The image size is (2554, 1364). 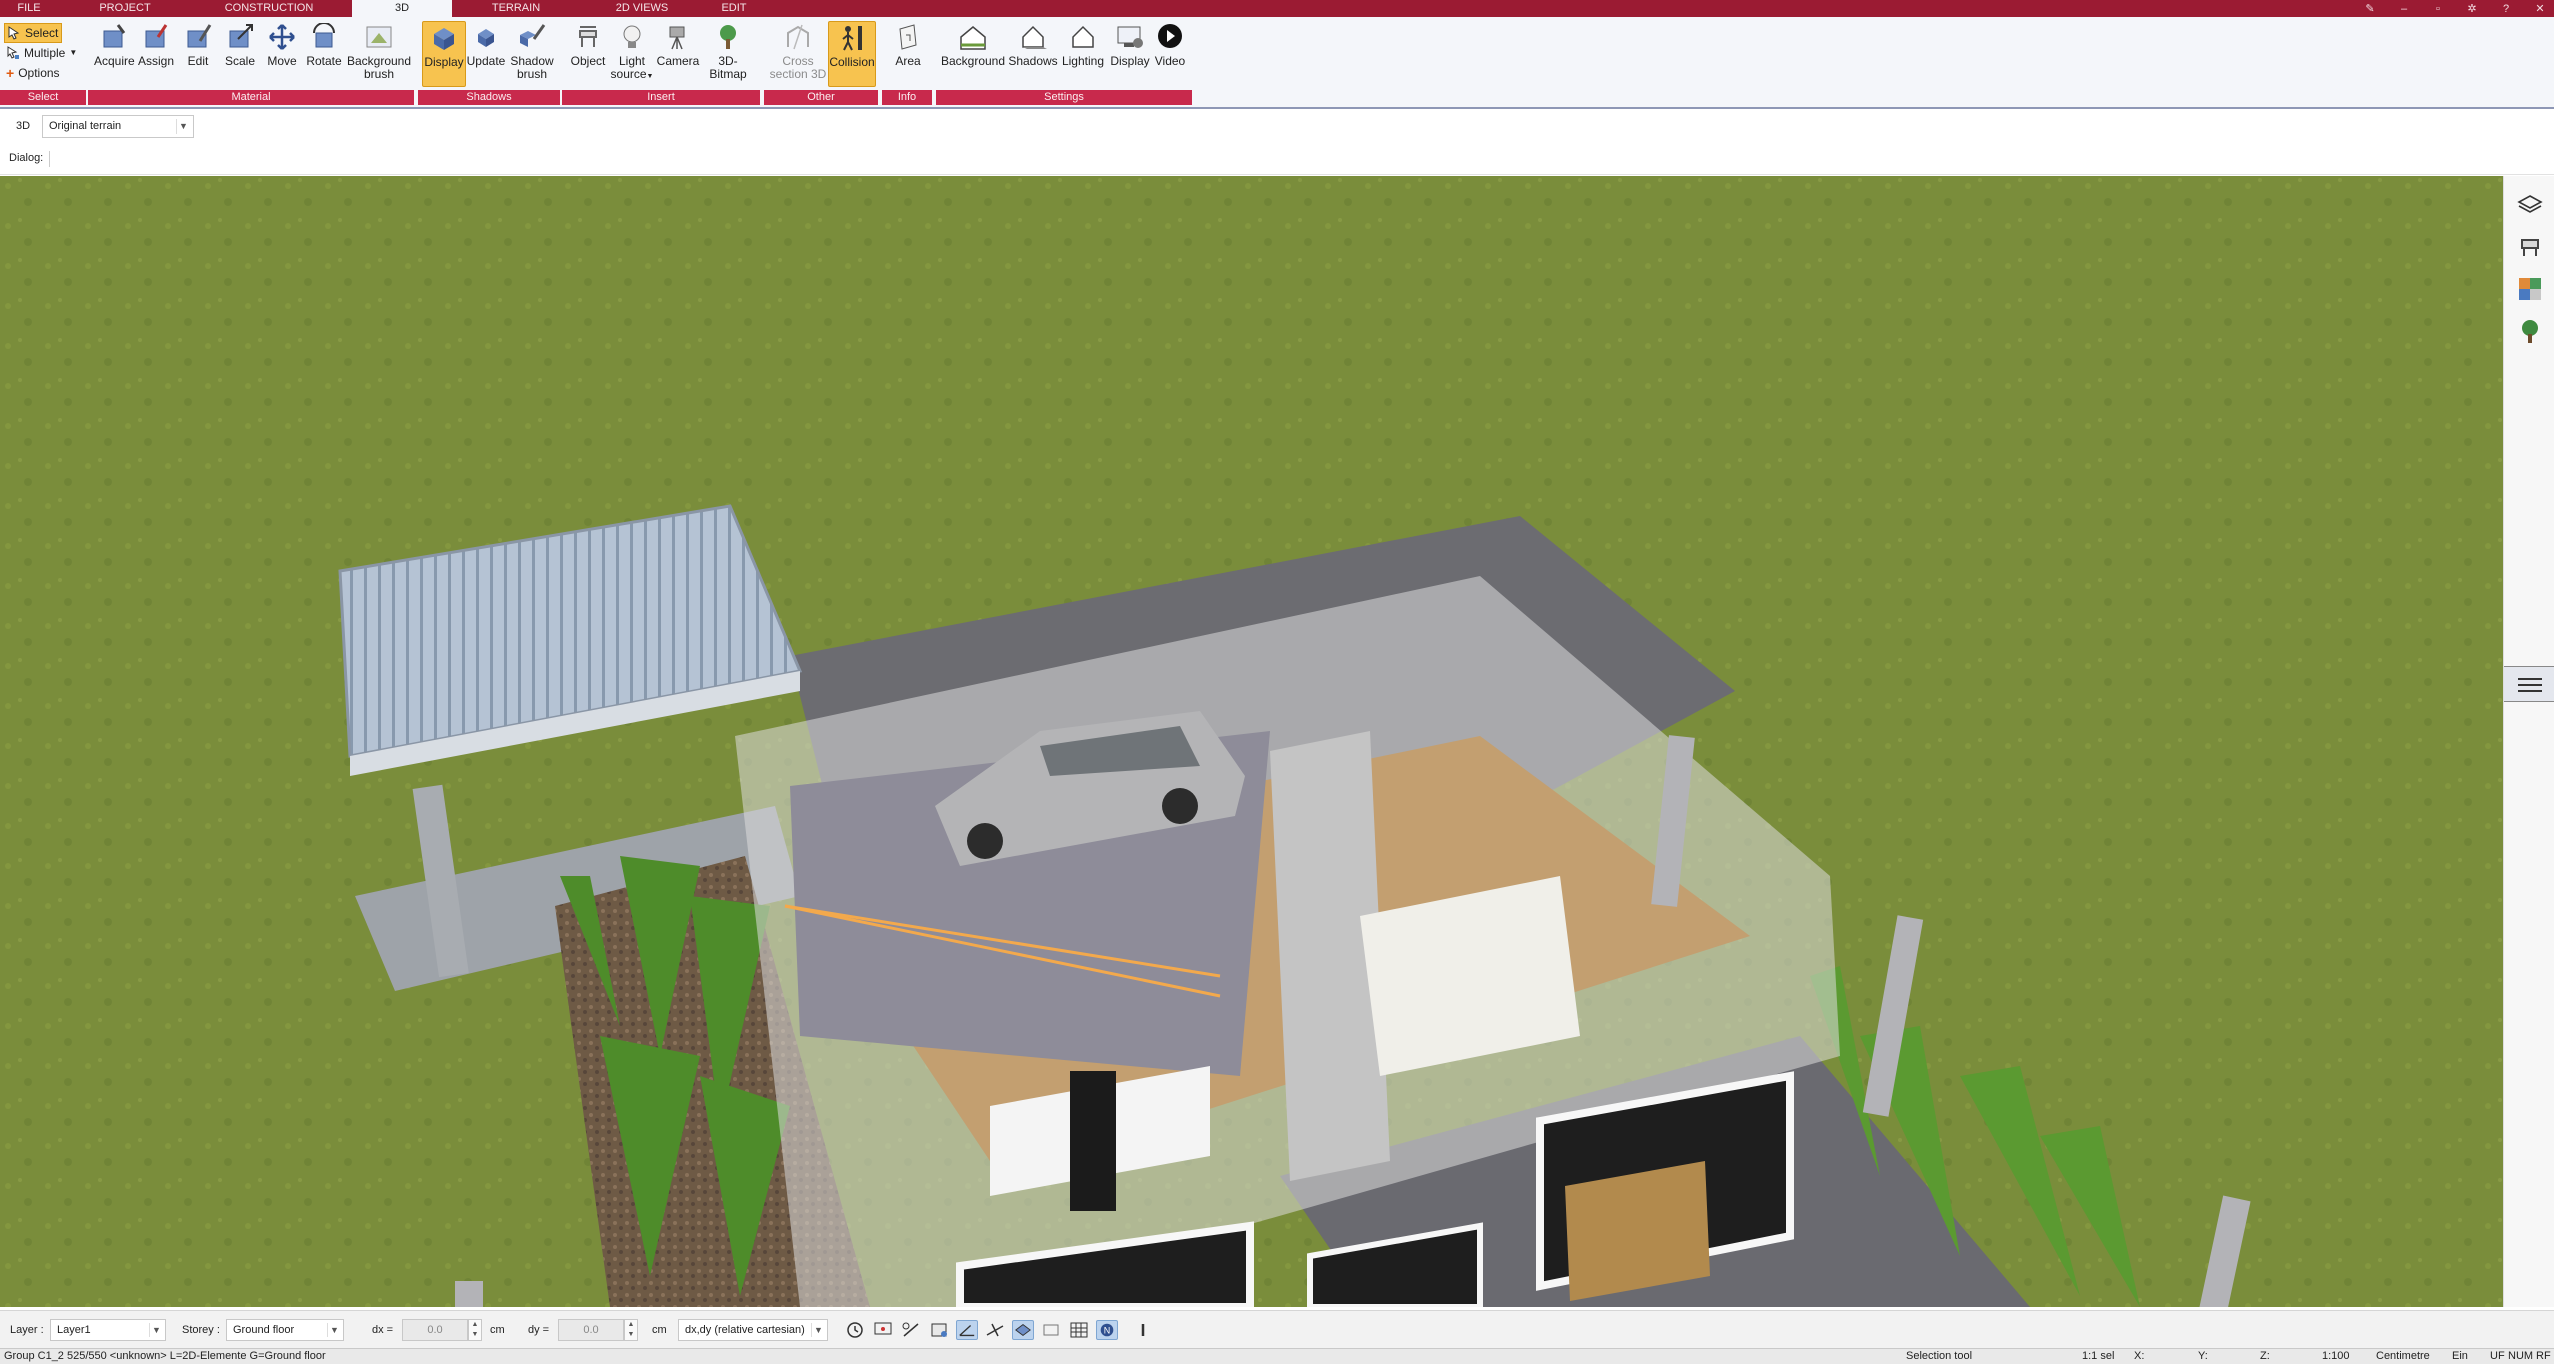 What do you see at coordinates (852, 38) in the screenshot?
I see `collision-icon` at bounding box center [852, 38].